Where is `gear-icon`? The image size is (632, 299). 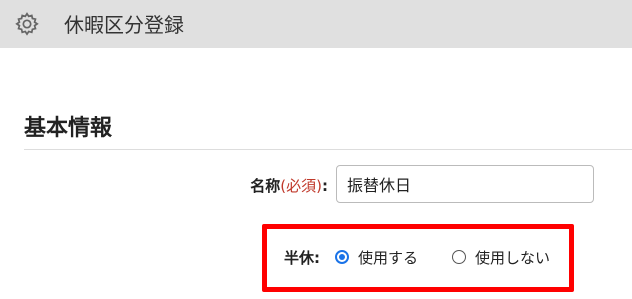 gear-icon is located at coordinates (27, 24).